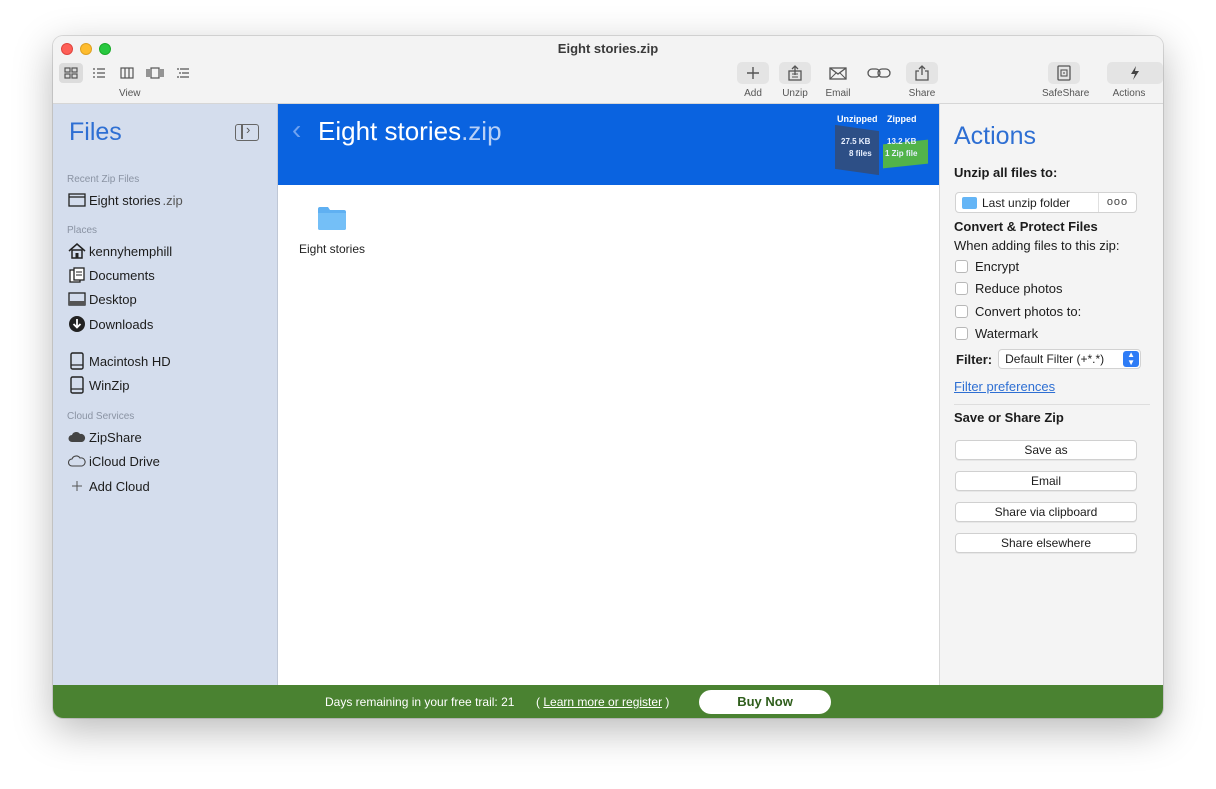 The height and width of the screenshot is (789, 1216). Describe the element at coordinates (1028, 311) in the screenshot. I see `option-label: Convert photos to:` at that location.